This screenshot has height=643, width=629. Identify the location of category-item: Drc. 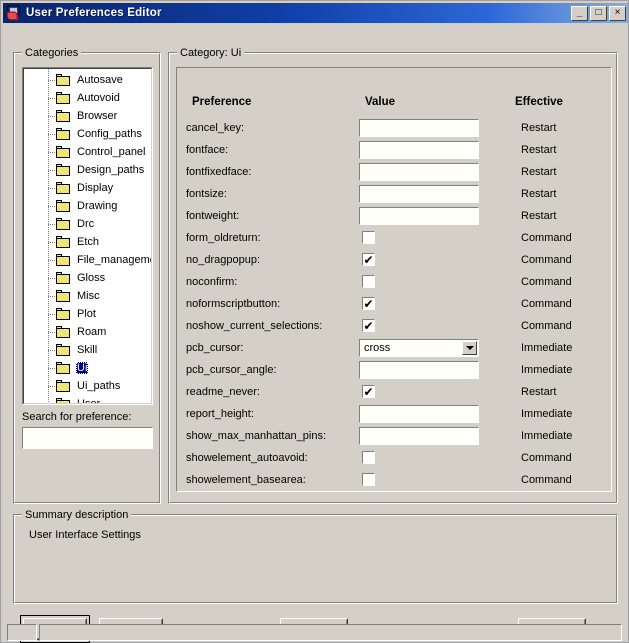
(87, 224).